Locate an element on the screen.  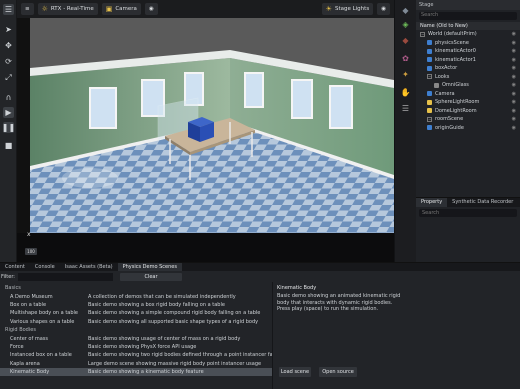
stage-tree-item: − Looks ◉ is located at coordinates (468, 77).